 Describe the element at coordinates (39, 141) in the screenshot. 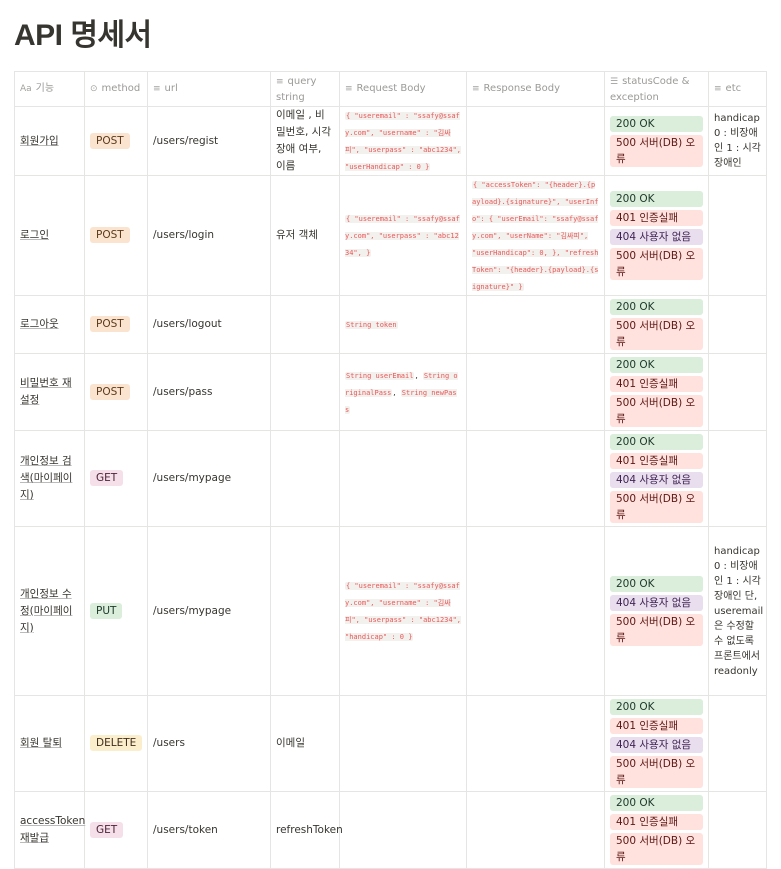

I see `row-title-link: 회원가입` at that location.